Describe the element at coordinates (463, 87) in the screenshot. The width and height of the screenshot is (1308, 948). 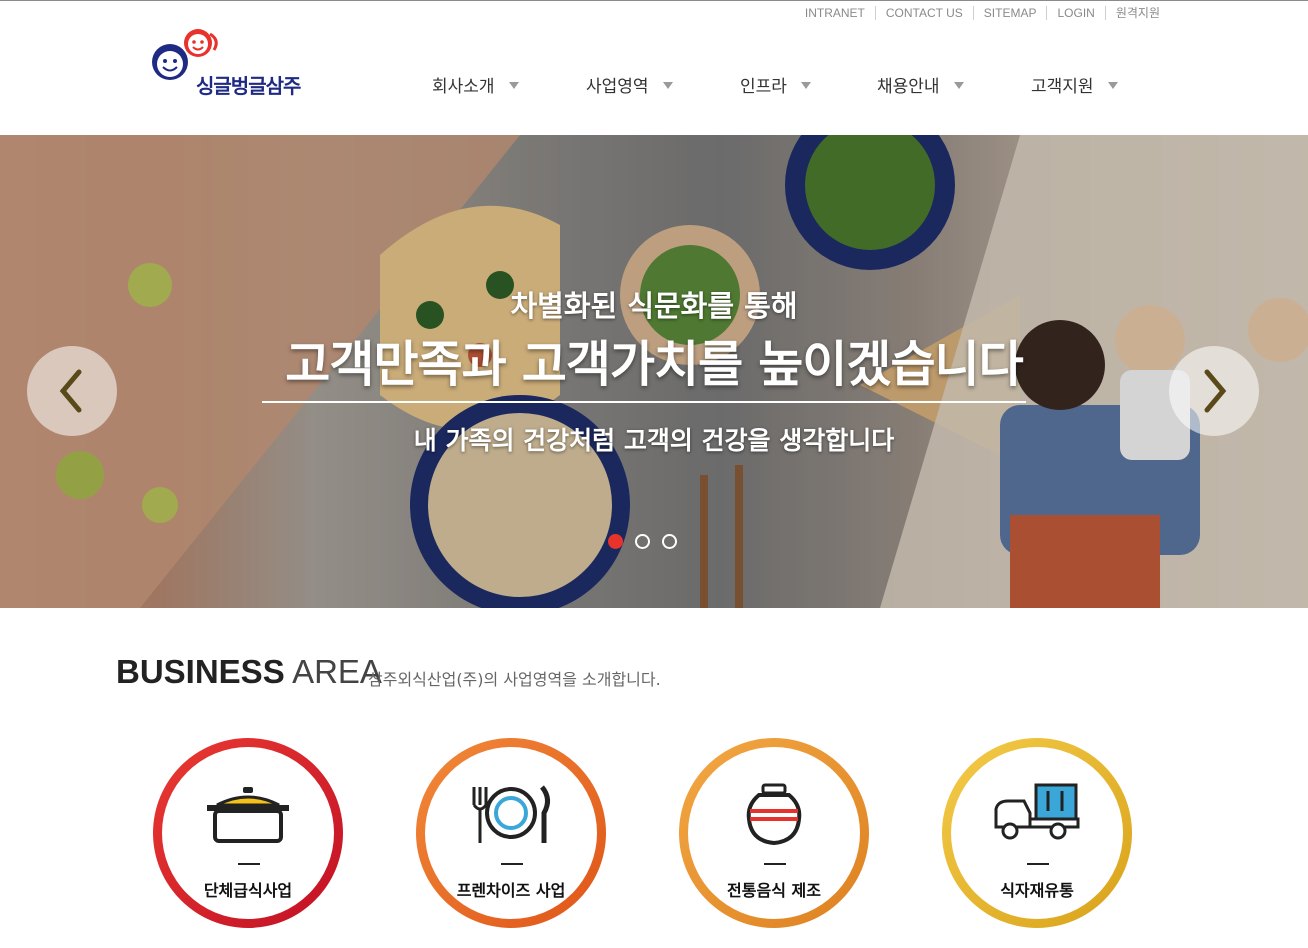
I see `nav-label: 회사소개` at that location.